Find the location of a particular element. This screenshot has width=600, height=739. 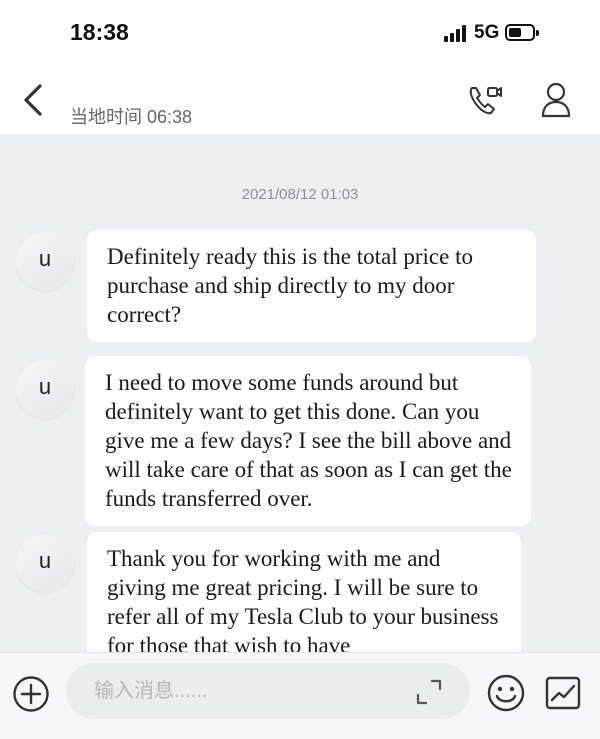

smiley-icon is located at coordinates (506, 693).